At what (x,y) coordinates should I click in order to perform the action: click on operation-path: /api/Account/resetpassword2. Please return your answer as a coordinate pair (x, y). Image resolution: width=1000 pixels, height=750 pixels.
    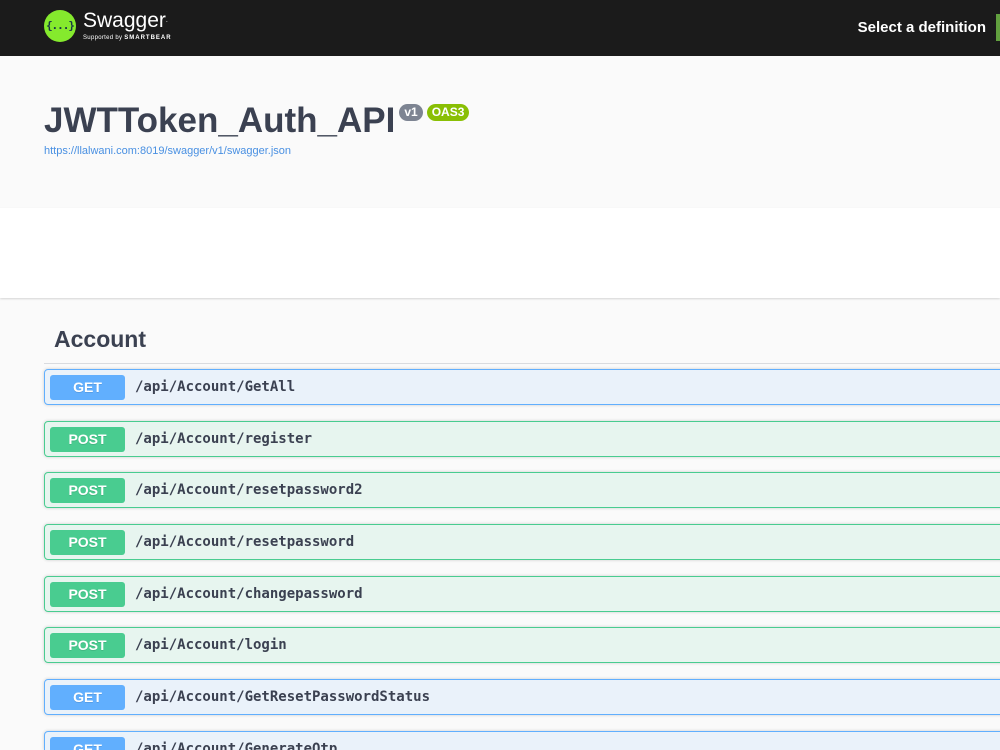
    Looking at the image, I should click on (249, 490).